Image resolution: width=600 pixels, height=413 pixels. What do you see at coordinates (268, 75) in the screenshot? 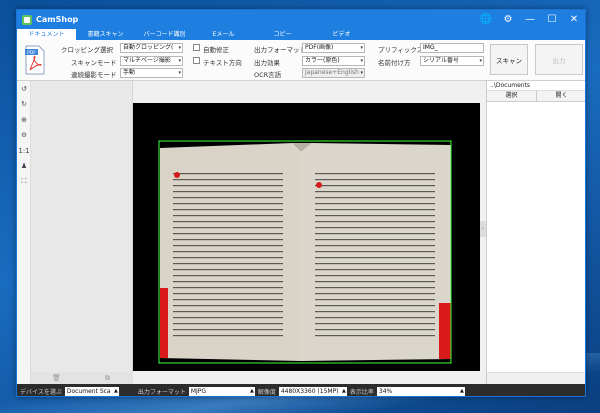
I see `ocr-language-label: OCR言語` at bounding box center [268, 75].